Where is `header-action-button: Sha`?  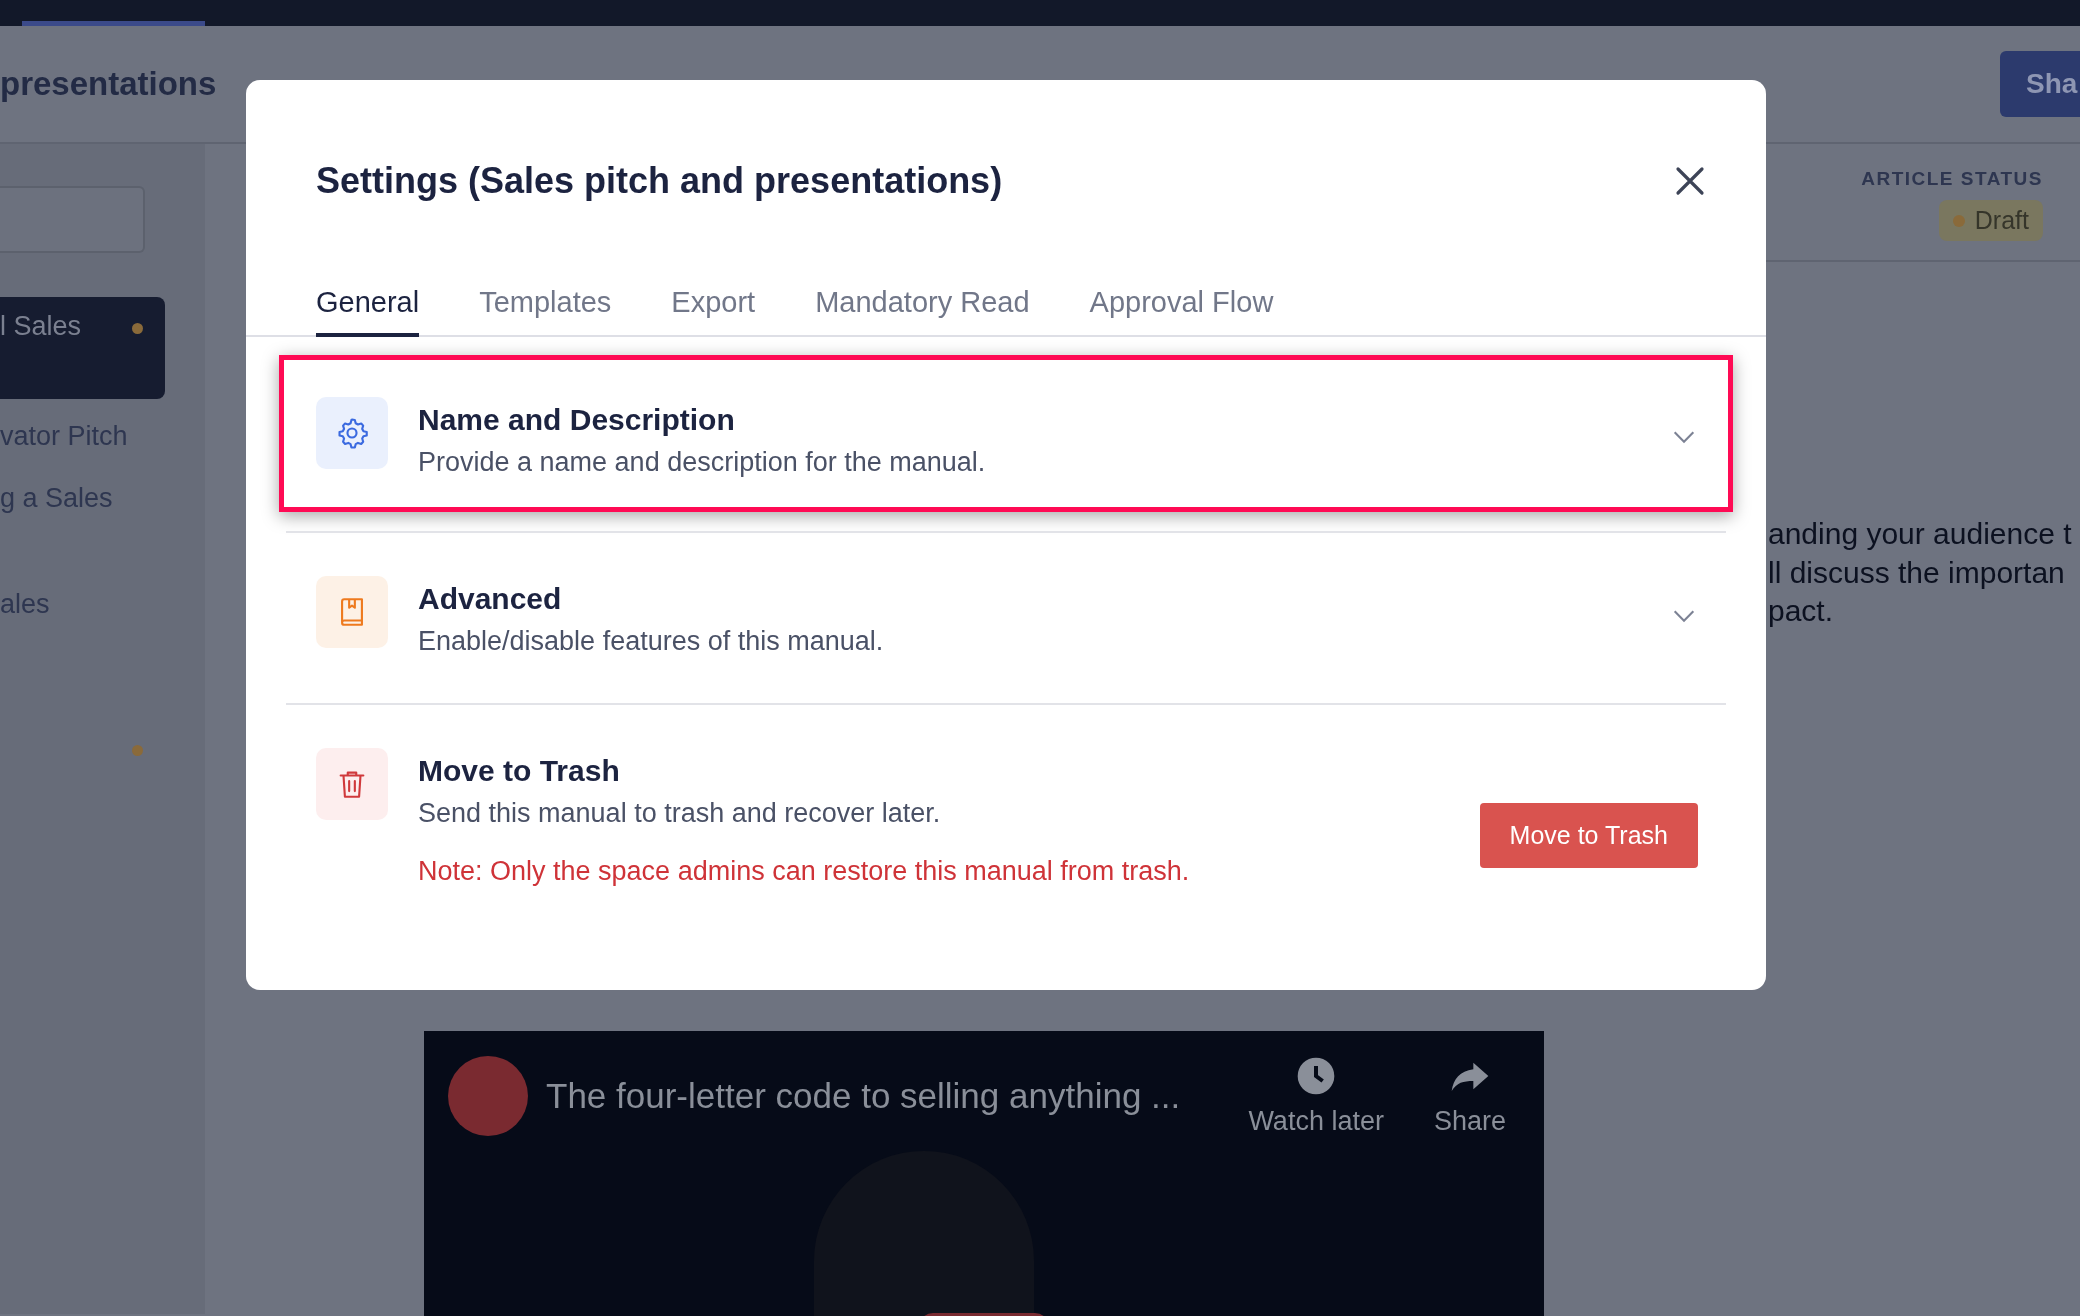
header-action-button: Sha is located at coordinates (2040, 84).